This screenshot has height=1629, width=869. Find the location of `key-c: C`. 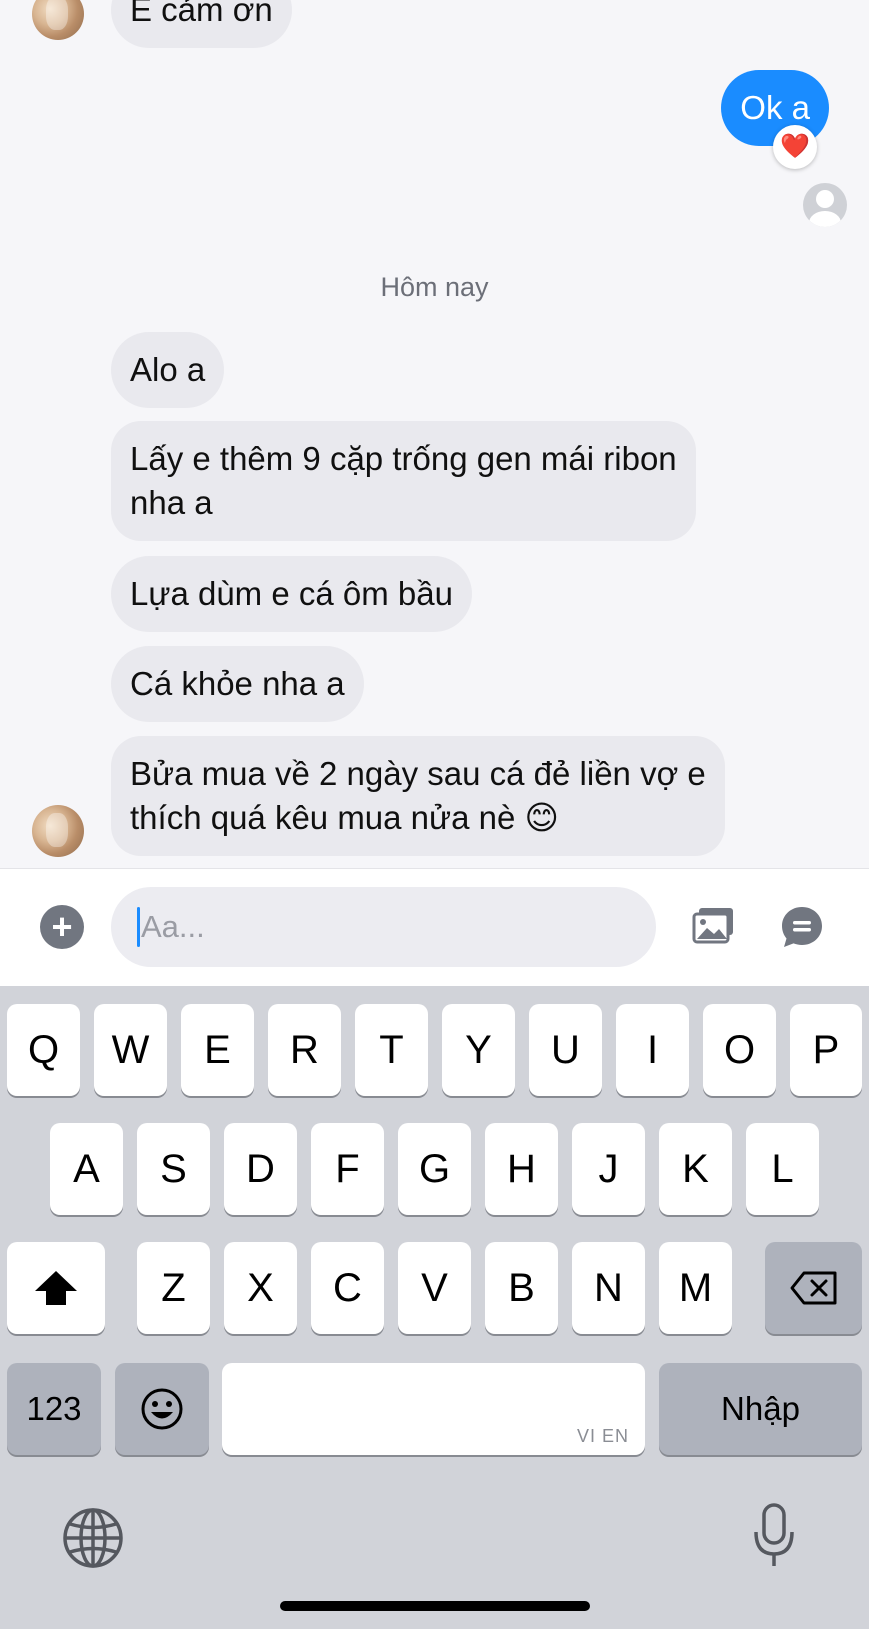

key-c: C is located at coordinates (347, 1288).